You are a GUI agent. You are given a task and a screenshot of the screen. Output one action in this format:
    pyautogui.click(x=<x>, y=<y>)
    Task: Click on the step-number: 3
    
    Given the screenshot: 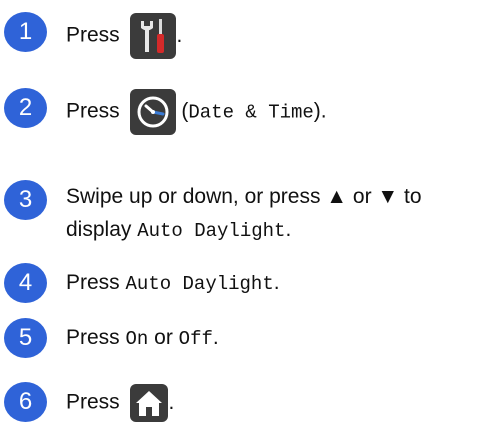 What is the action you would take?
    pyautogui.click(x=25, y=200)
    